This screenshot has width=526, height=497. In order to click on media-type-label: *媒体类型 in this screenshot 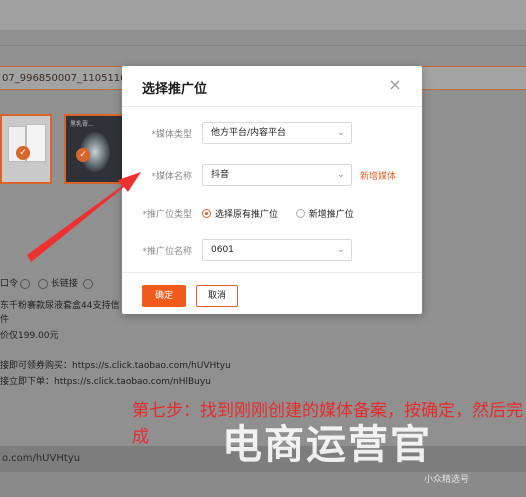, I will do `click(171, 135)`.